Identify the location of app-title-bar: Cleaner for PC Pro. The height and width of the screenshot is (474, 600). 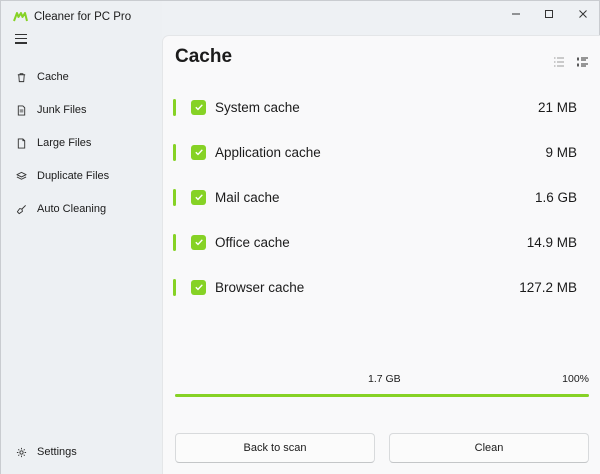
(72, 17).